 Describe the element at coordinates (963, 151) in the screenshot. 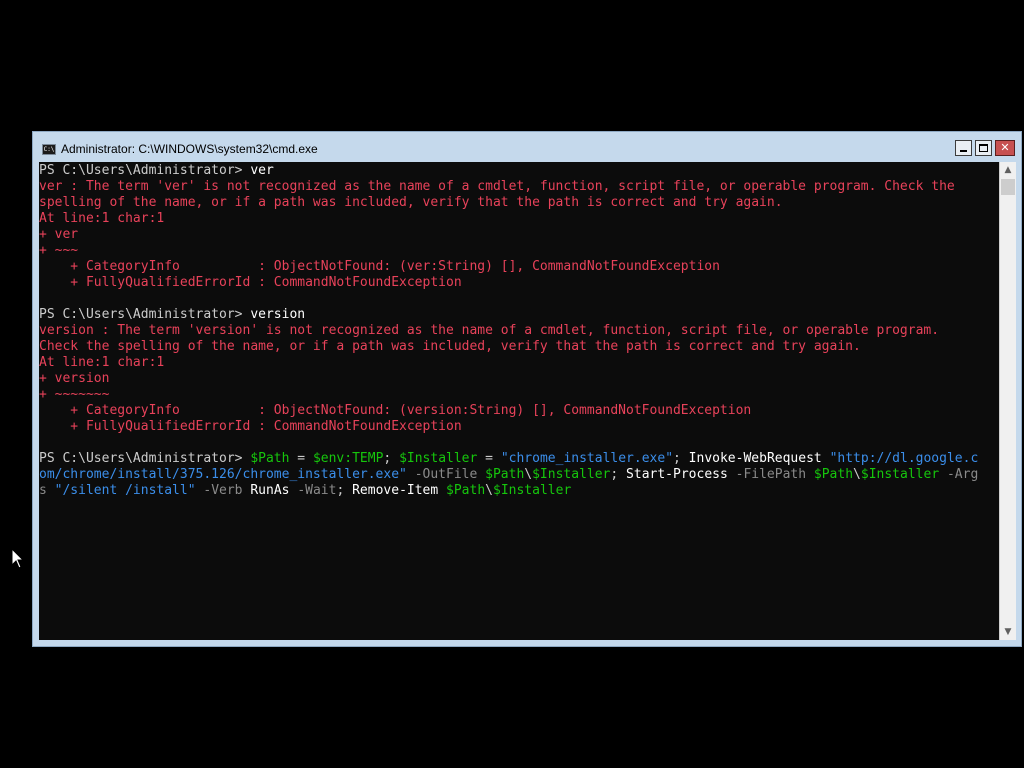

I see `minimize-icon` at that location.